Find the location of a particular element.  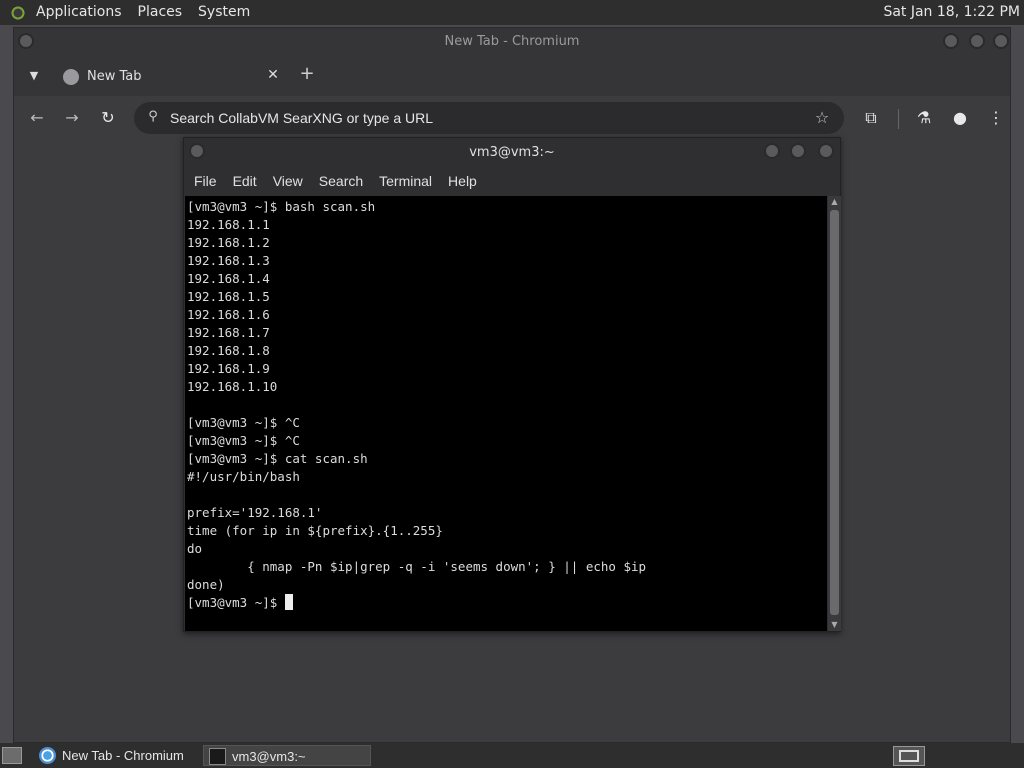

terminal-close-button is located at coordinates (826, 151).